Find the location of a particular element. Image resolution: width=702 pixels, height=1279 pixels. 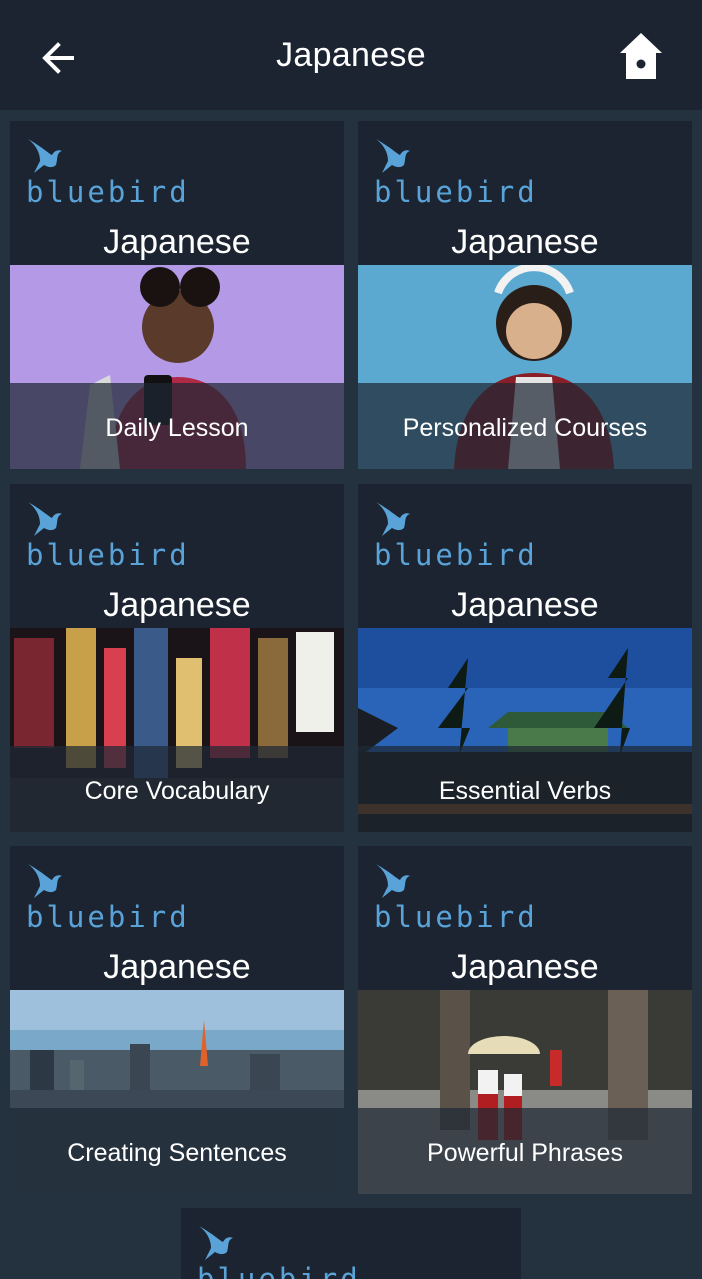

card-caption: Essential Verbs is located at coordinates (525, 791).